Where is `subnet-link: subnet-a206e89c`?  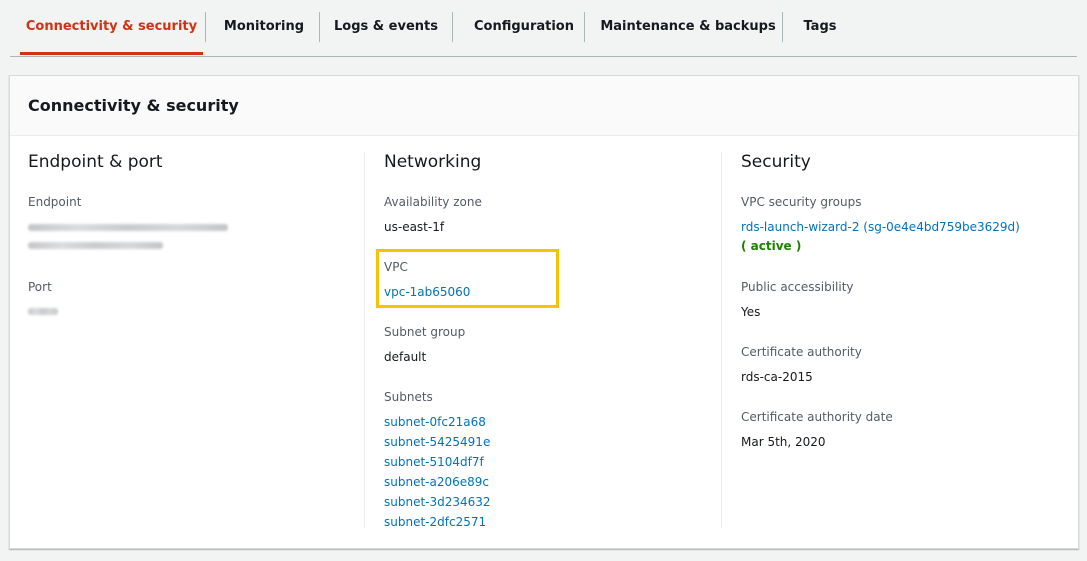
subnet-link: subnet-a206e89c is located at coordinates (436, 482).